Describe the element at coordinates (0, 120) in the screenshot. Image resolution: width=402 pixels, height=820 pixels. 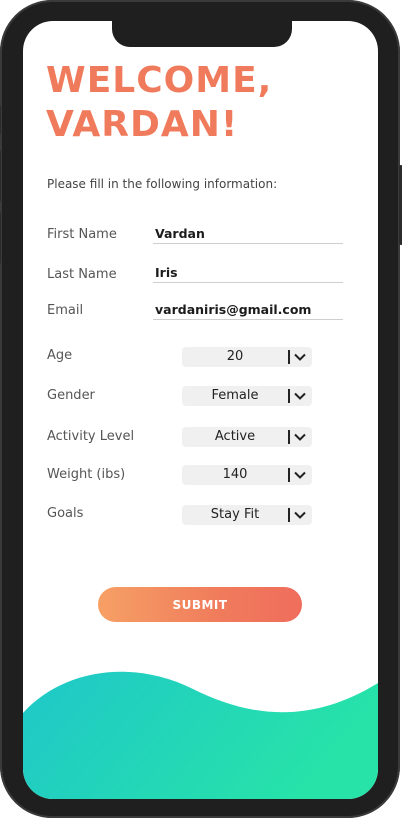
I see `mute-switch` at that location.